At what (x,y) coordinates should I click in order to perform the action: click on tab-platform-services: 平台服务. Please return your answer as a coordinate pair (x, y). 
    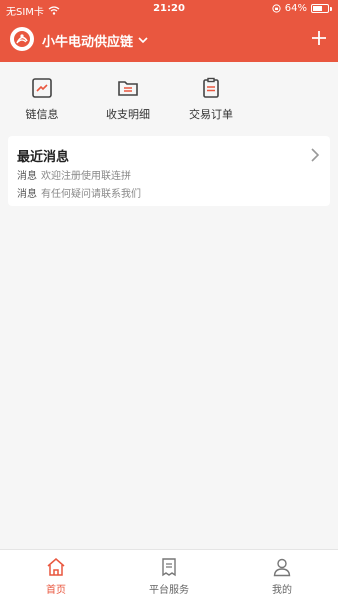
    Looking at the image, I should click on (169, 576).